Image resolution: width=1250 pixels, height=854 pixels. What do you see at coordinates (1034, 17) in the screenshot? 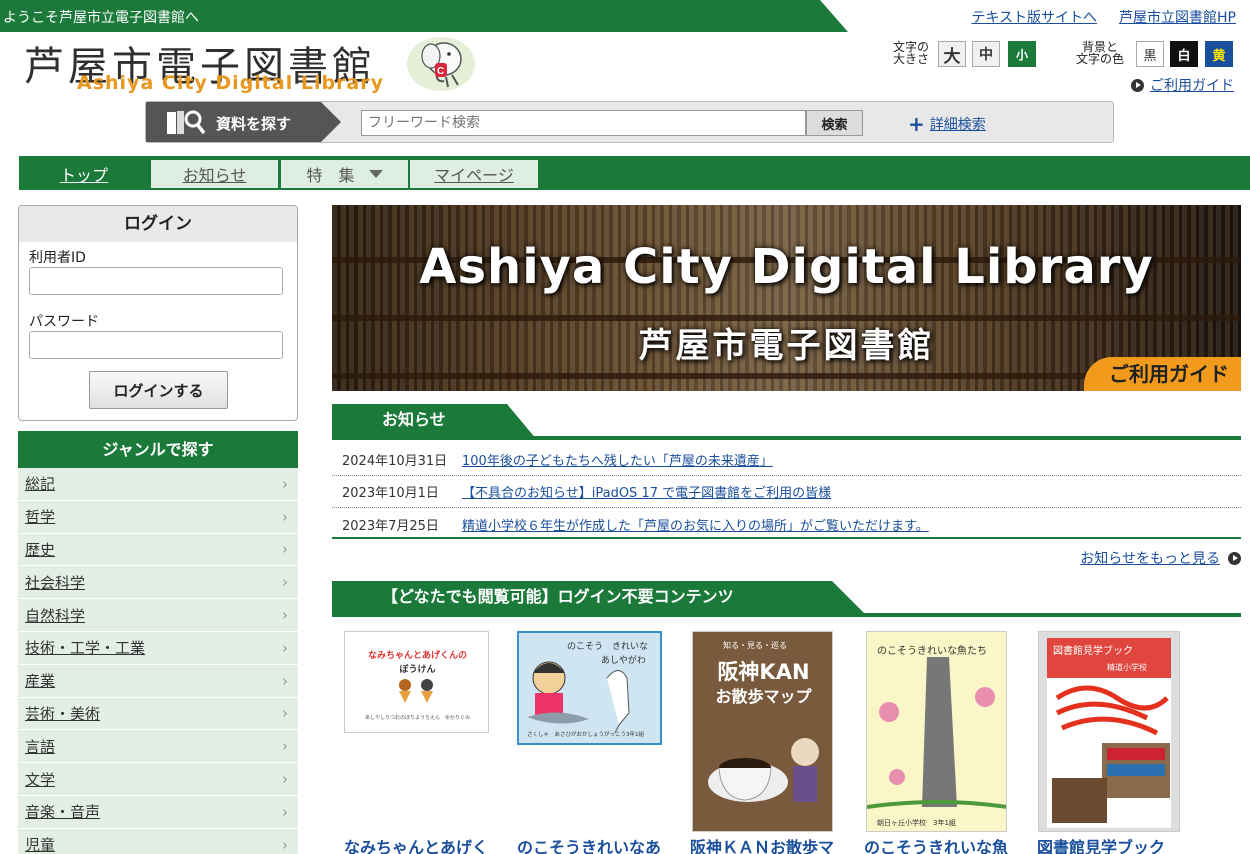
I see `text-version-link: テキスト版サイトへ` at bounding box center [1034, 17].